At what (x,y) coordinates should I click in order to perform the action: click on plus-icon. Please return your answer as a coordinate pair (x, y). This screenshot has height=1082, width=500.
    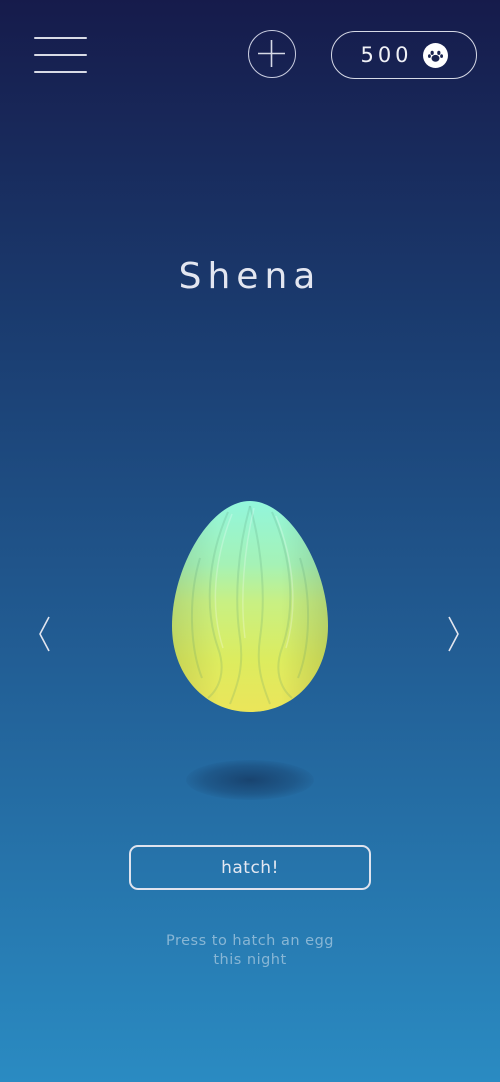
    Looking at the image, I should click on (271, 53).